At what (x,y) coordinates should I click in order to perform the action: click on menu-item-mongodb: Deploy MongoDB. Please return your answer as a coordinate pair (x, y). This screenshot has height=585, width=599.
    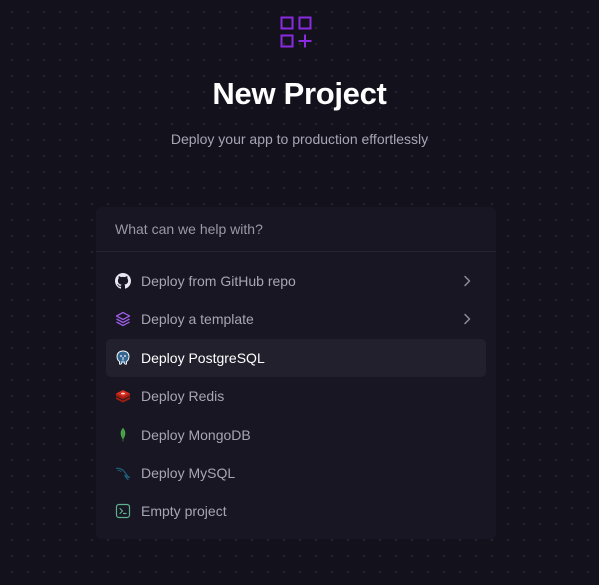
    Looking at the image, I should click on (296, 435).